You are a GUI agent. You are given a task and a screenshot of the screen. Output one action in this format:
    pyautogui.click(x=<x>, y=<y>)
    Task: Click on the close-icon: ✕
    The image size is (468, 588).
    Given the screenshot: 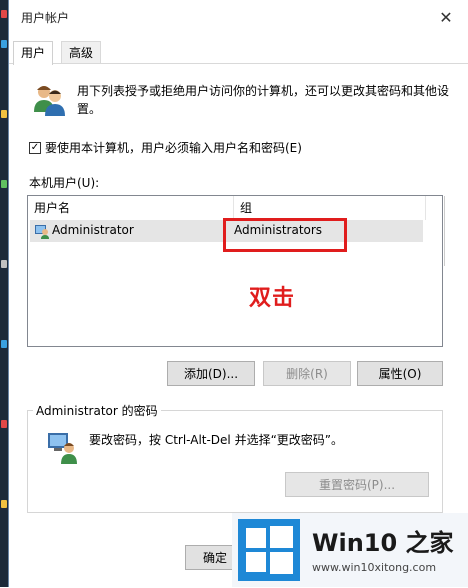 What is the action you would take?
    pyautogui.click(x=446, y=17)
    